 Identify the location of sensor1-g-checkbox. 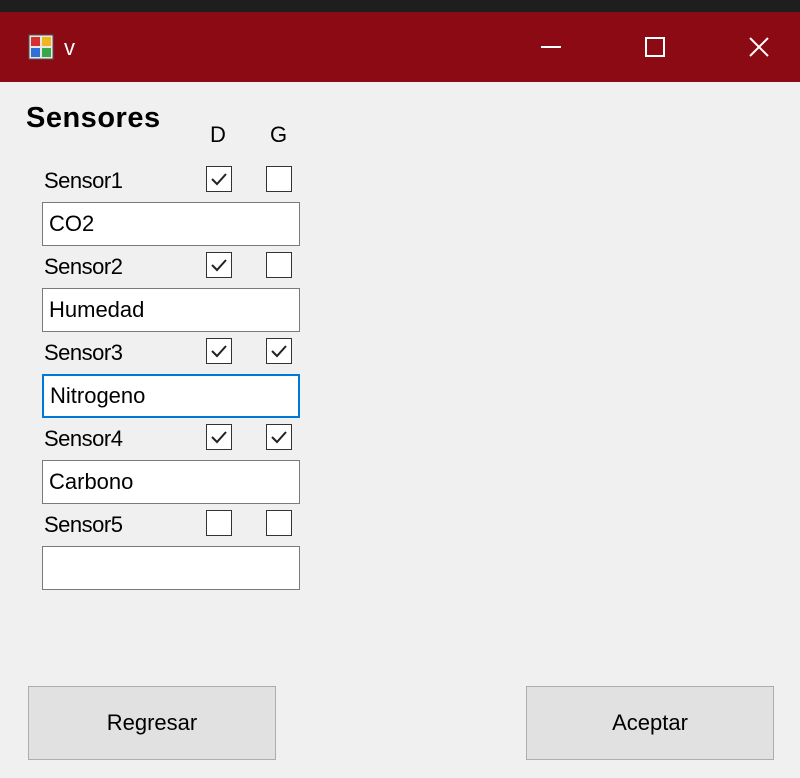
(279, 179).